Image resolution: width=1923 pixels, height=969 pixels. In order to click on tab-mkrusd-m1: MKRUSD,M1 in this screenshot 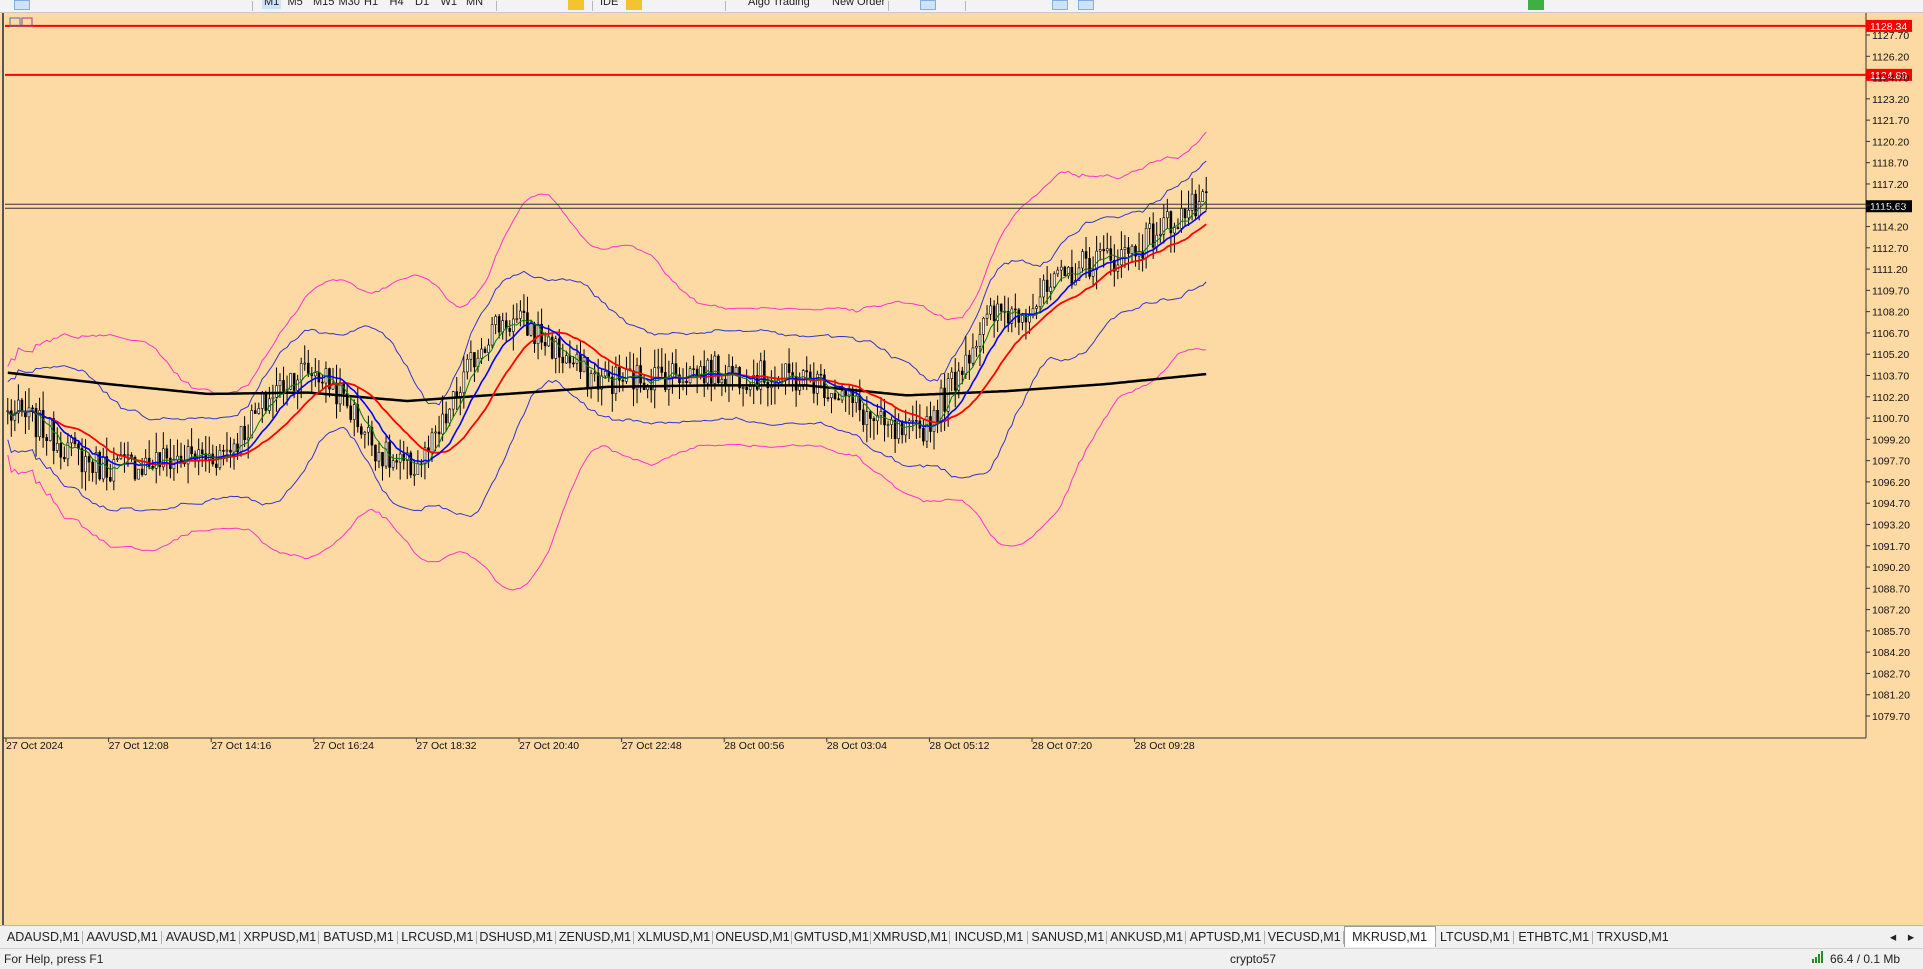, I will do `click(1389, 936)`.